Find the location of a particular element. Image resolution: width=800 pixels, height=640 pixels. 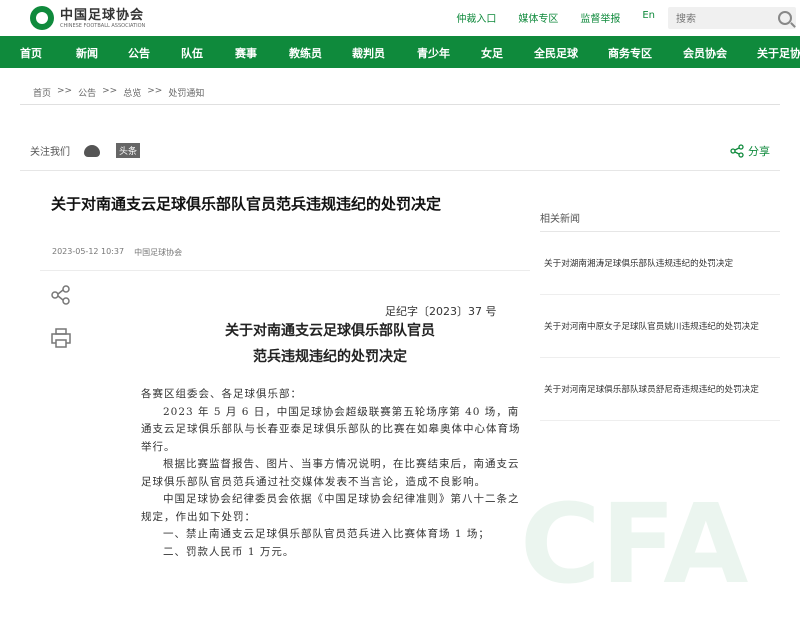

logo-subtitle: CHINESE FOOTBALL ASSOCIATION is located at coordinates (103, 25).